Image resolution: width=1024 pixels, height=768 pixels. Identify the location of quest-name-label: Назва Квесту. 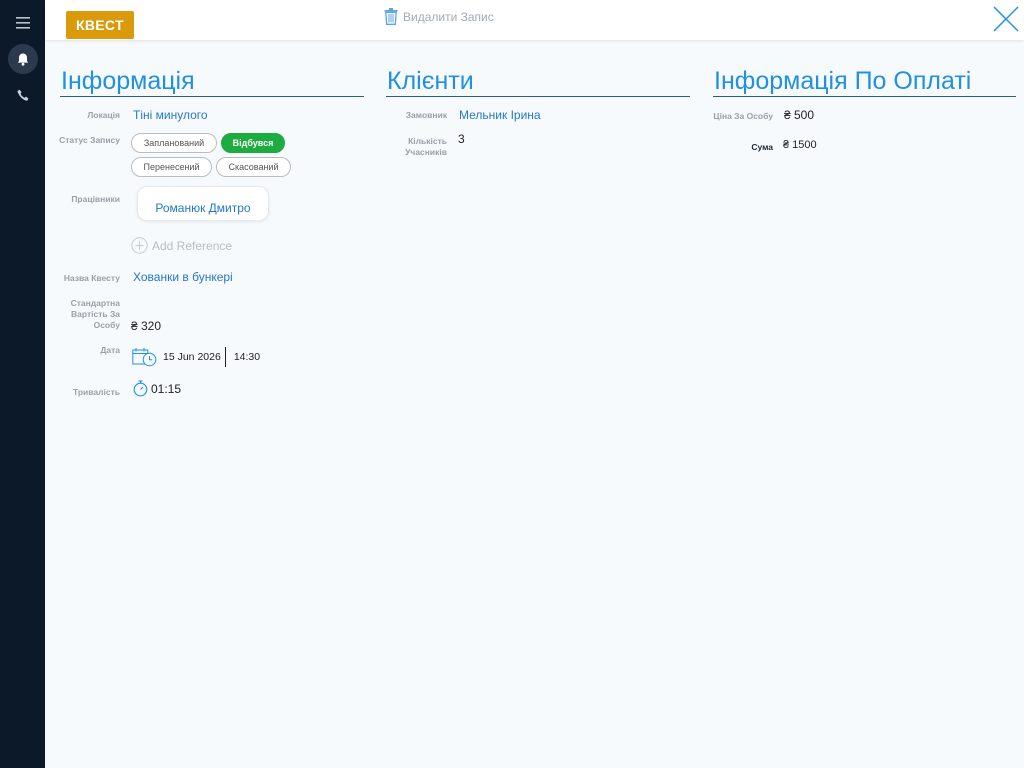
(91, 278).